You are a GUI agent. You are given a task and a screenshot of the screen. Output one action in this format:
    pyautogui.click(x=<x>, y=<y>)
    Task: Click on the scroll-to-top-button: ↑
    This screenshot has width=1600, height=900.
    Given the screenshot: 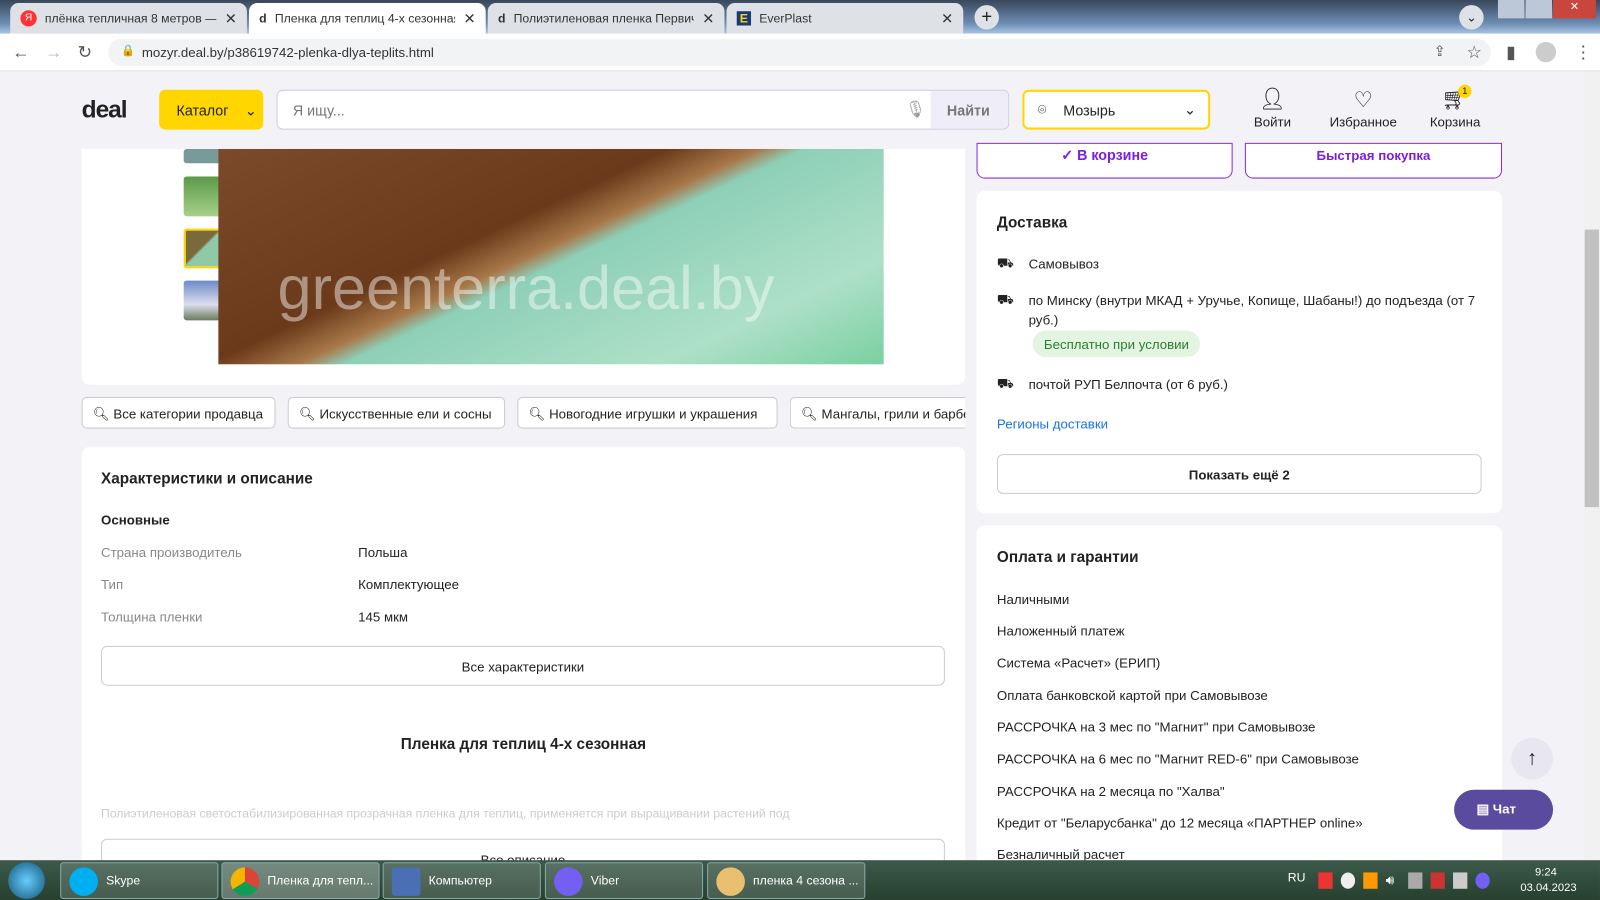 What is the action you would take?
    pyautogui.click(x=1532, y=758)
    